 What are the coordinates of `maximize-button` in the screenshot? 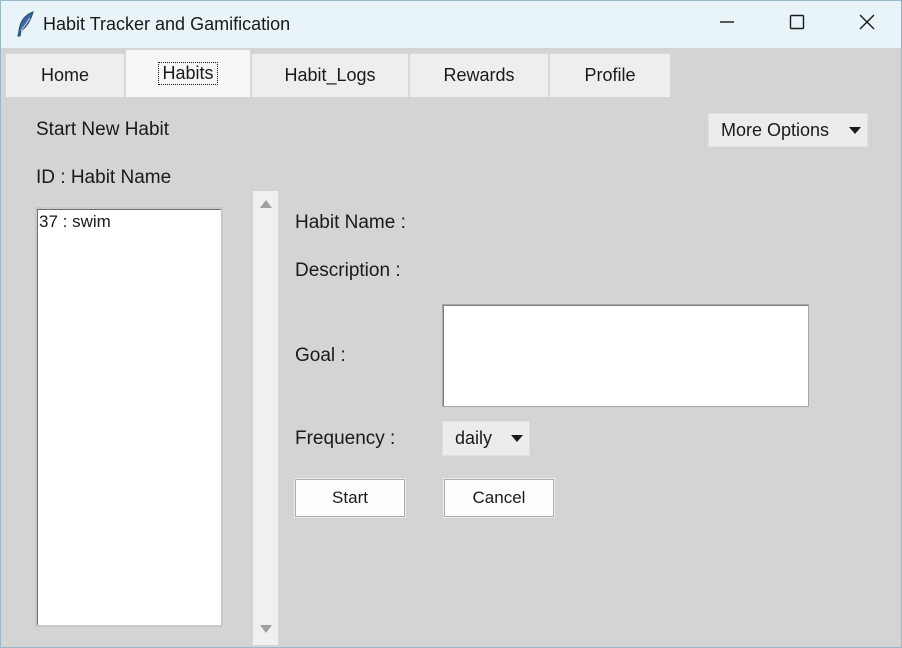 It's located at (797, 24).